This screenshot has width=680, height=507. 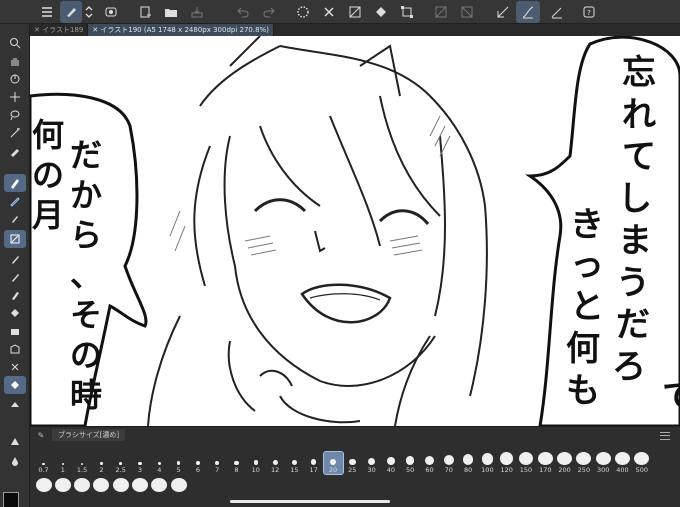 I want to click on clear-layer-icon, so click(x=355, y=12).